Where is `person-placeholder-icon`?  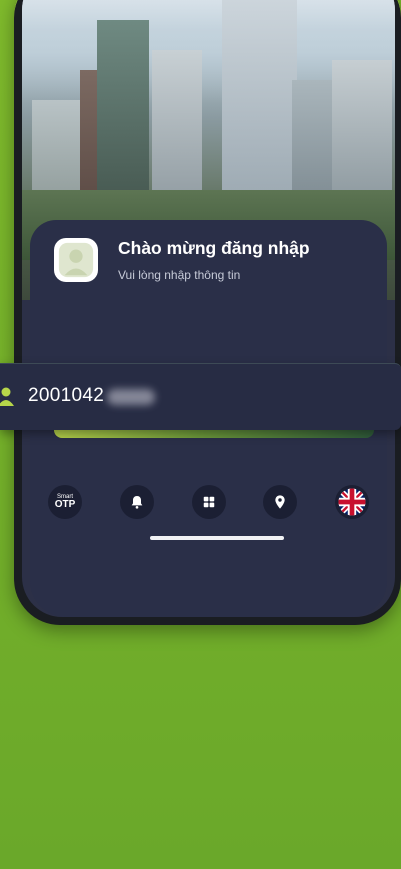 person-placeholder-icon is located at coordinates (76, 260).